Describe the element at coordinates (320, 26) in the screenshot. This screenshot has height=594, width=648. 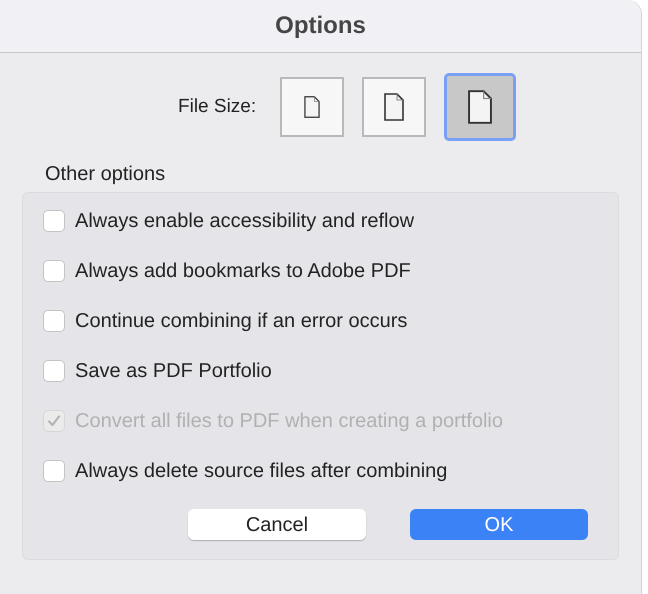
I see `window-title: Options` at that location.